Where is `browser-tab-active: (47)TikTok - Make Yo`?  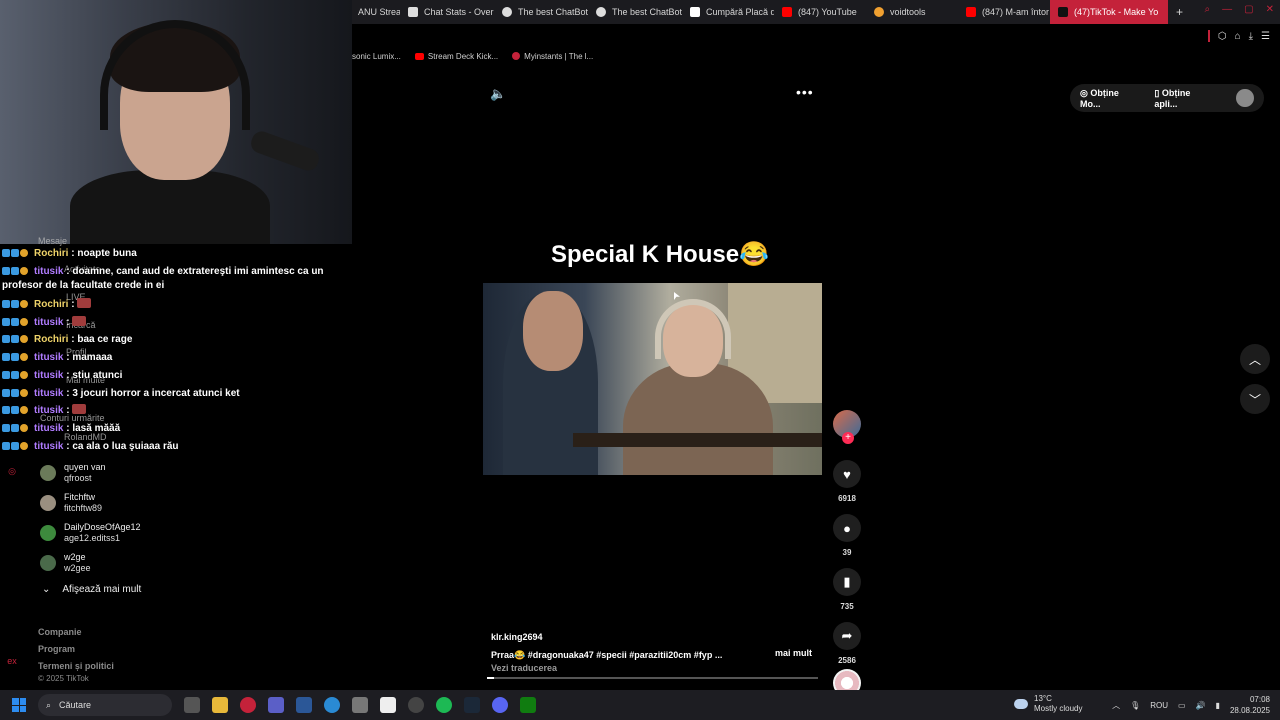
browser-tab-active: (47)TikTok - Make Yo is located at coordinates (1109, 12).